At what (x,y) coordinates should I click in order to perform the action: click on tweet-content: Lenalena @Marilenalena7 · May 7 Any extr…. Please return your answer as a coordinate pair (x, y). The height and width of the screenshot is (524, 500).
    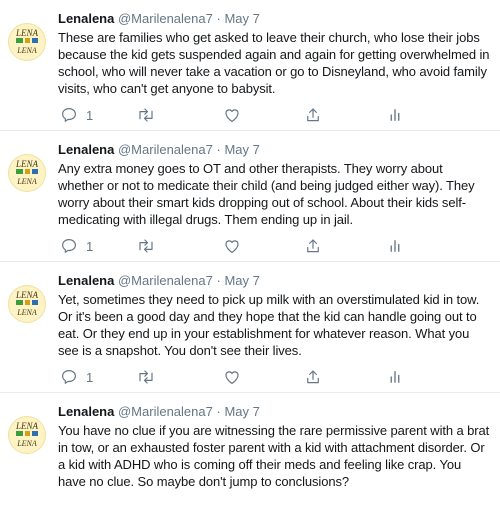
    Looking at the image, I should click on (274, 185).